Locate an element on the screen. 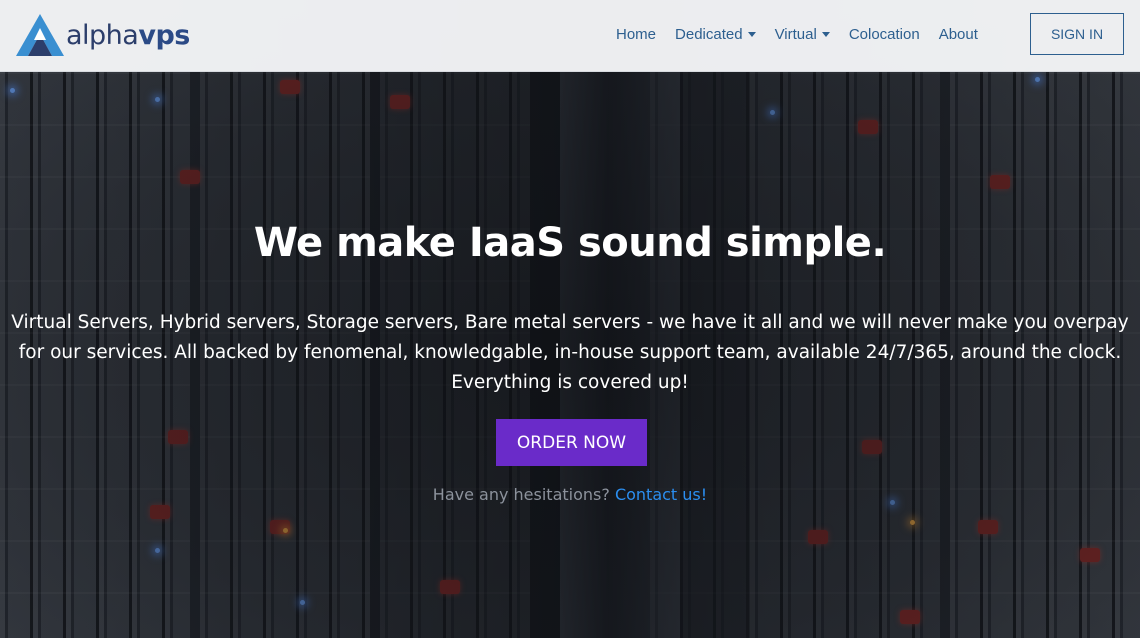  nav-item-label: Colocation is located at coordinates (884, 34).